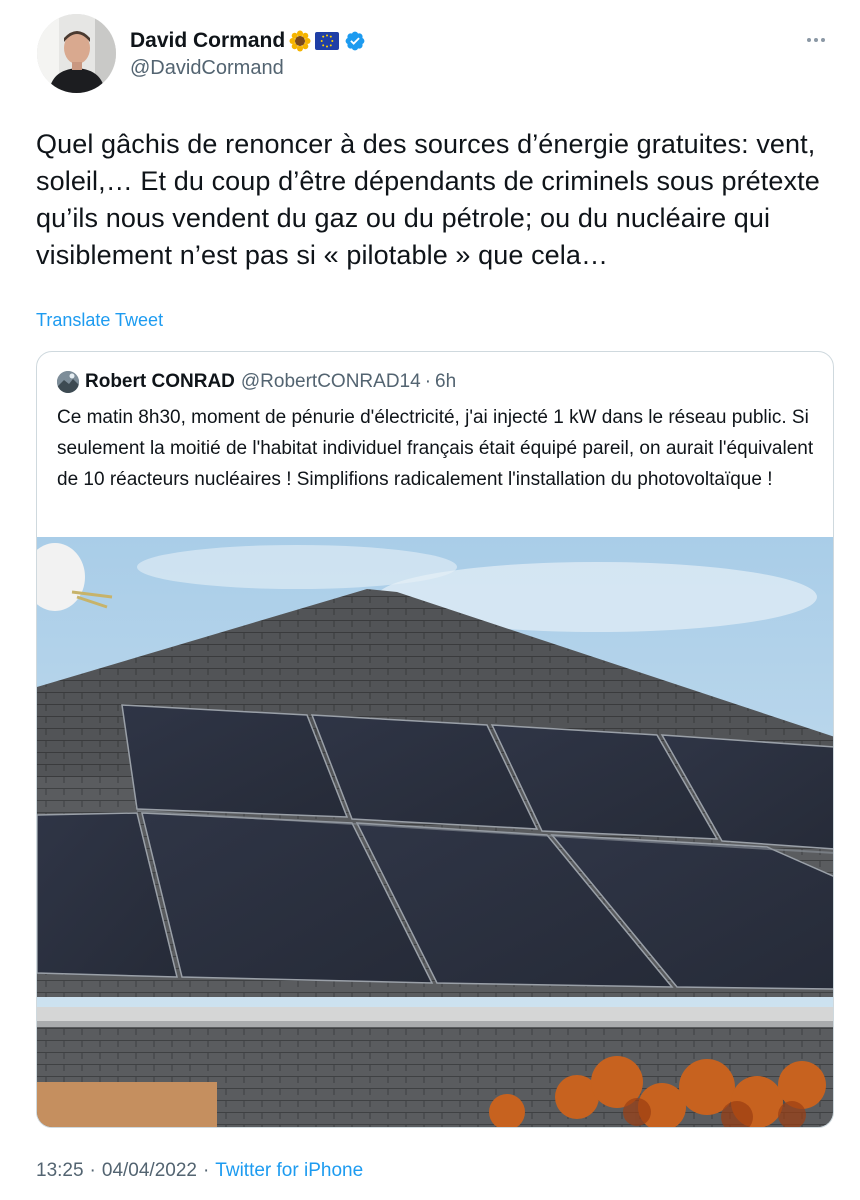 The image size is (860, 1200). I want to click on verified-badge-icon, so click(355, 41).